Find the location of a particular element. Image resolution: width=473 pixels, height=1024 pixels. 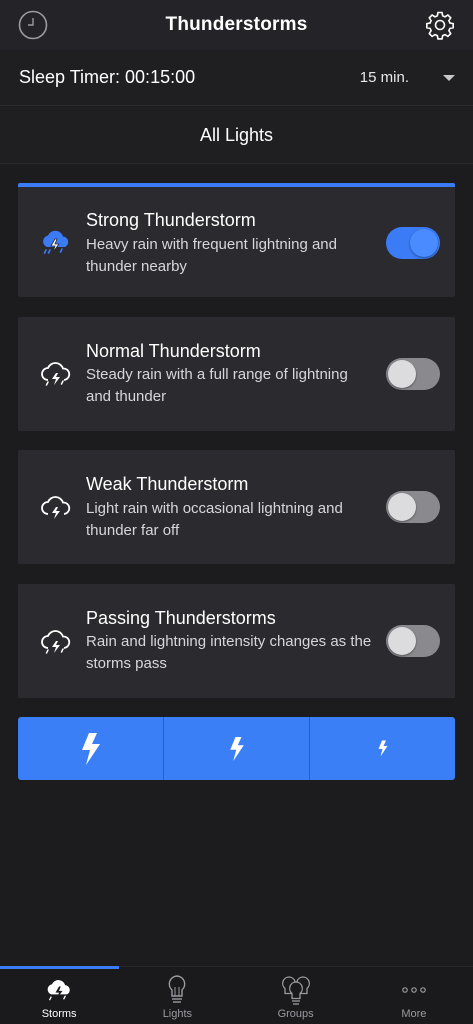

more-dots-icon is located at coordinates (414, 990).